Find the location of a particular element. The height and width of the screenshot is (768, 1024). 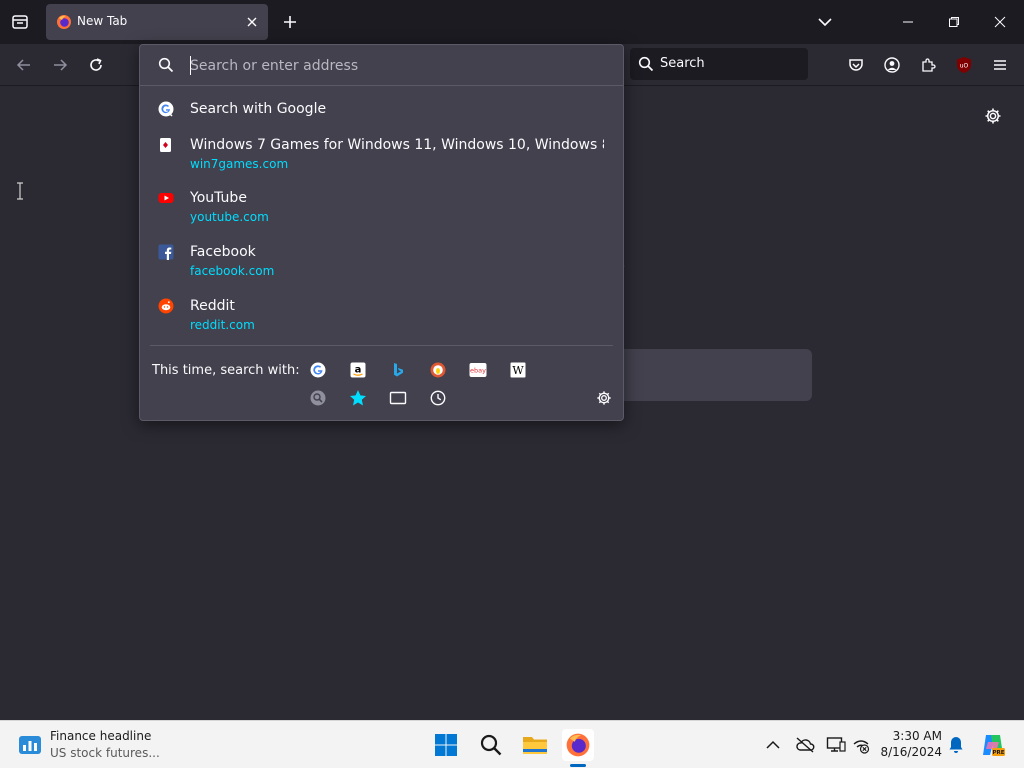

oneoff-bing-button is located at coordinates (398, 370).